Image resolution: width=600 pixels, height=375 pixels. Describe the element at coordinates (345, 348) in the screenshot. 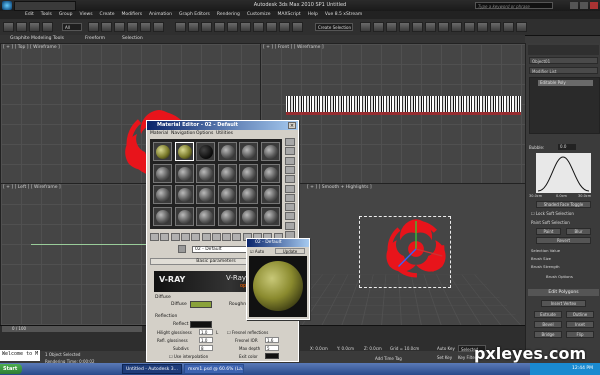

I see `coord-y: Y: 0.0cm` at that location.